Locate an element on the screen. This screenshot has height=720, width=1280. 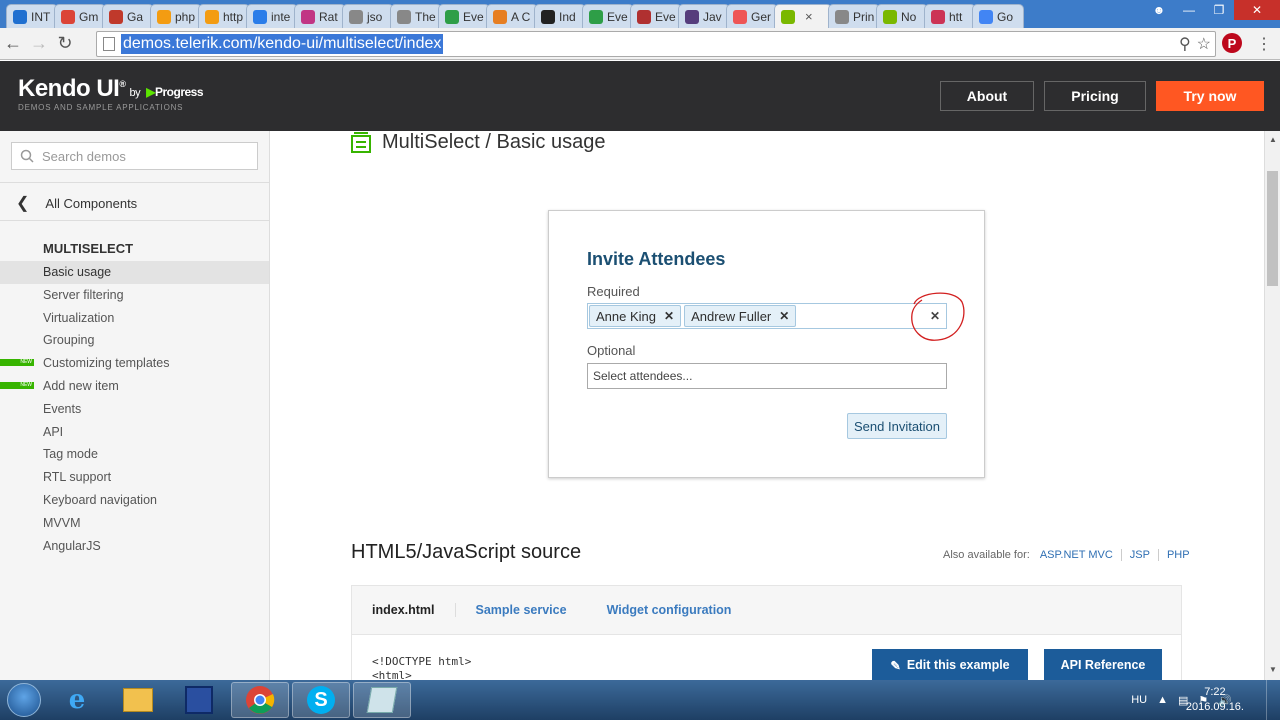
browser-tab: Ga is located at coordinates (128, 16).